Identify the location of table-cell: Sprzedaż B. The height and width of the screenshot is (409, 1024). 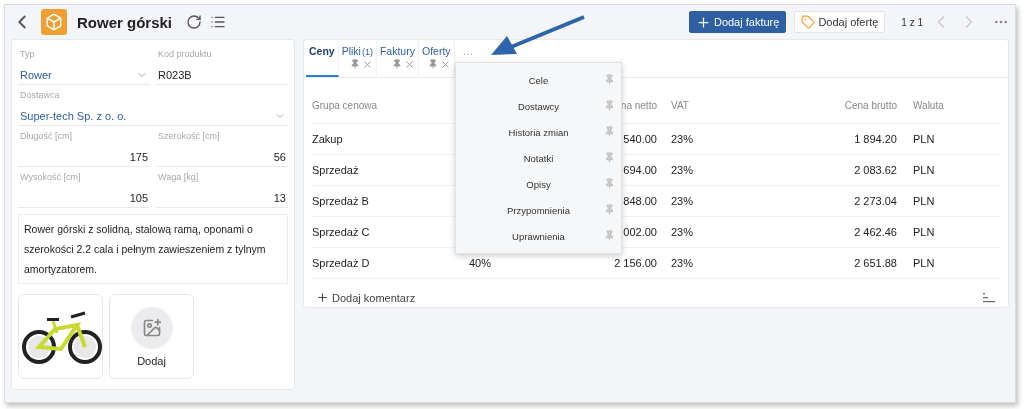
(340, 201).